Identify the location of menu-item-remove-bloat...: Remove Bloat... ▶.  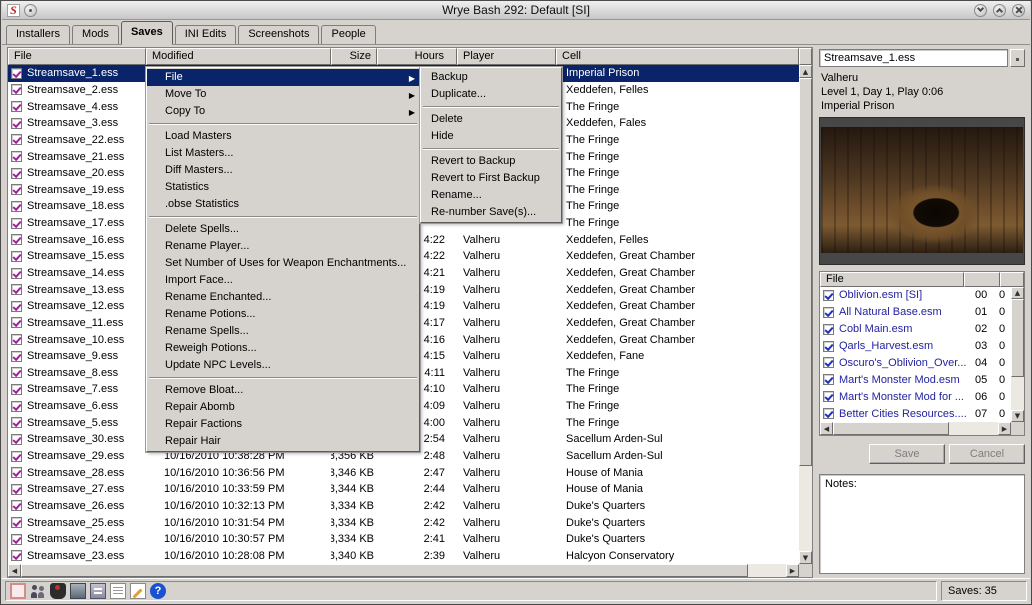
(283, 390).